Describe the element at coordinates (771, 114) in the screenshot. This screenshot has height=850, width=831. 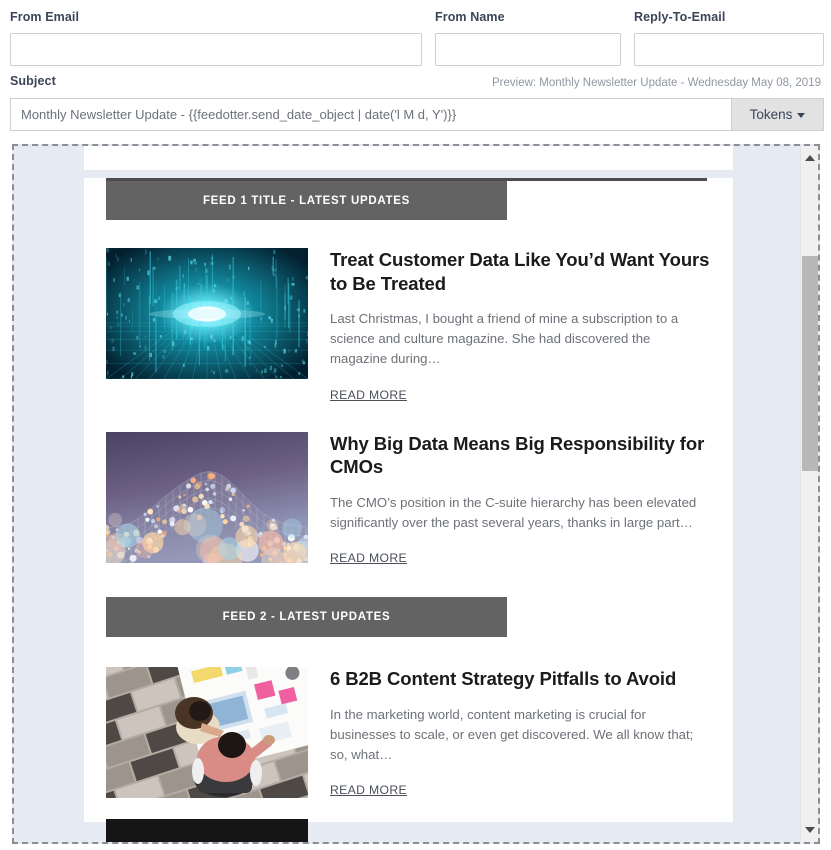
I see `tokens-button-label: Tokens` at that location.